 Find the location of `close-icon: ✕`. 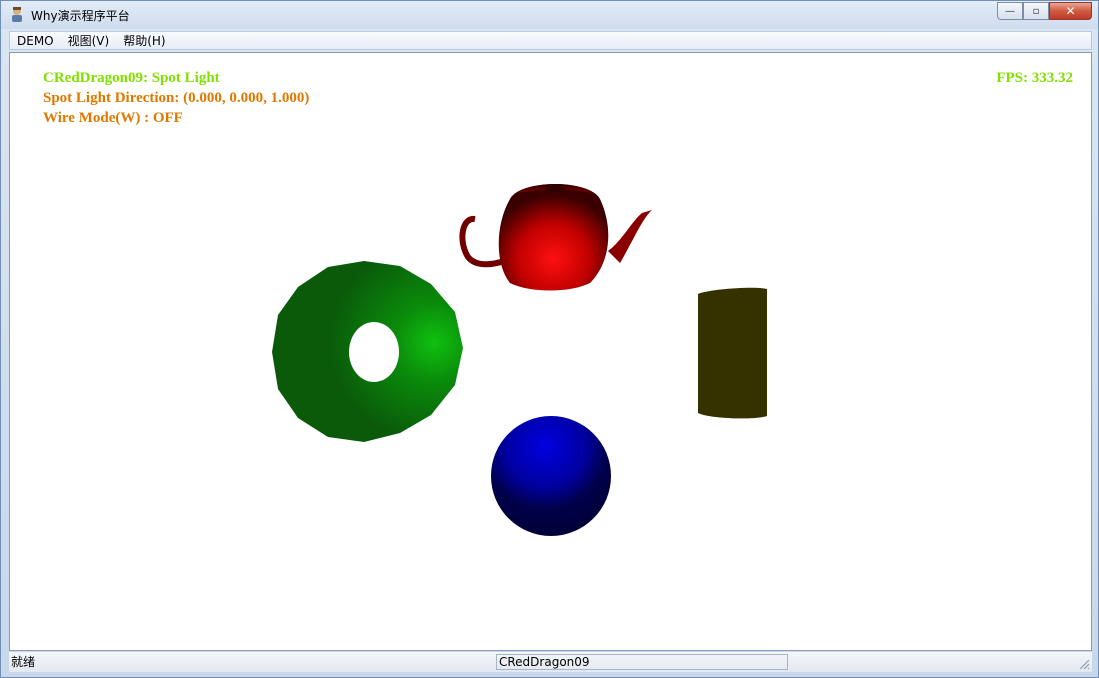

close-icon: ✕ is located at coordinates (1070, 11).